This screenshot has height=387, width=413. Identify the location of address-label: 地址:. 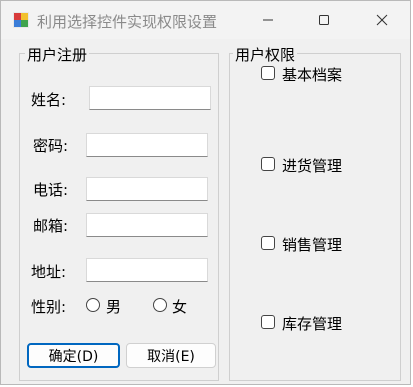
(49, 272).